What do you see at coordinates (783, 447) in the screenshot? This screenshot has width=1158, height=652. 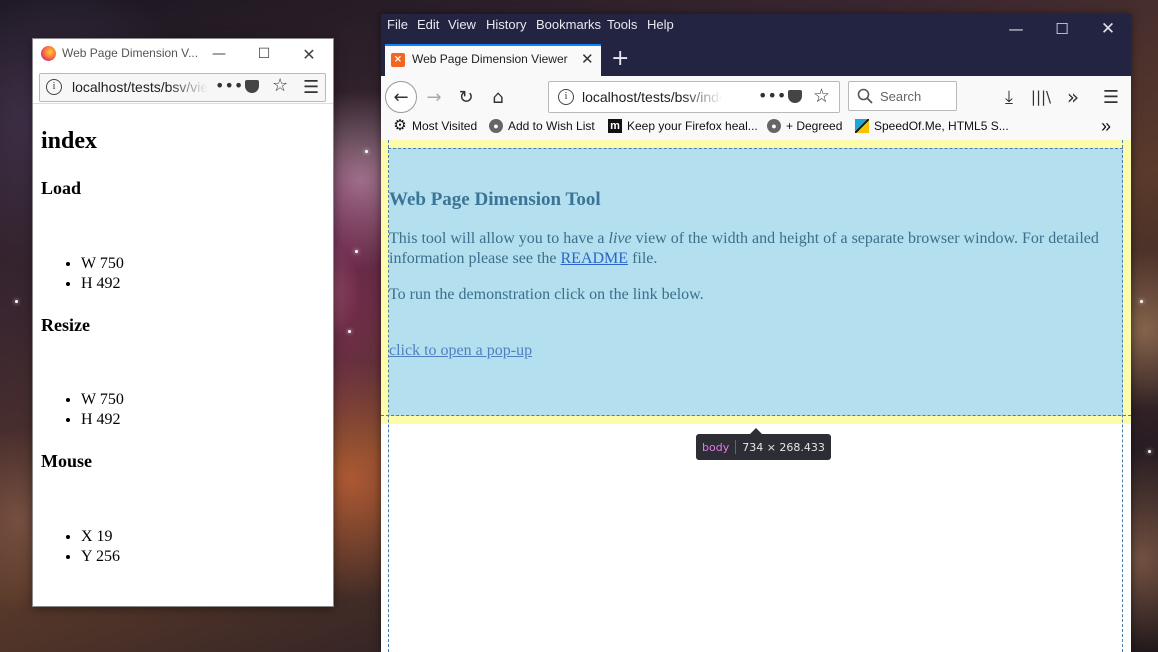 I see `inspector-dimensions: 734 × 268.433` at bounding box center [783, 447].